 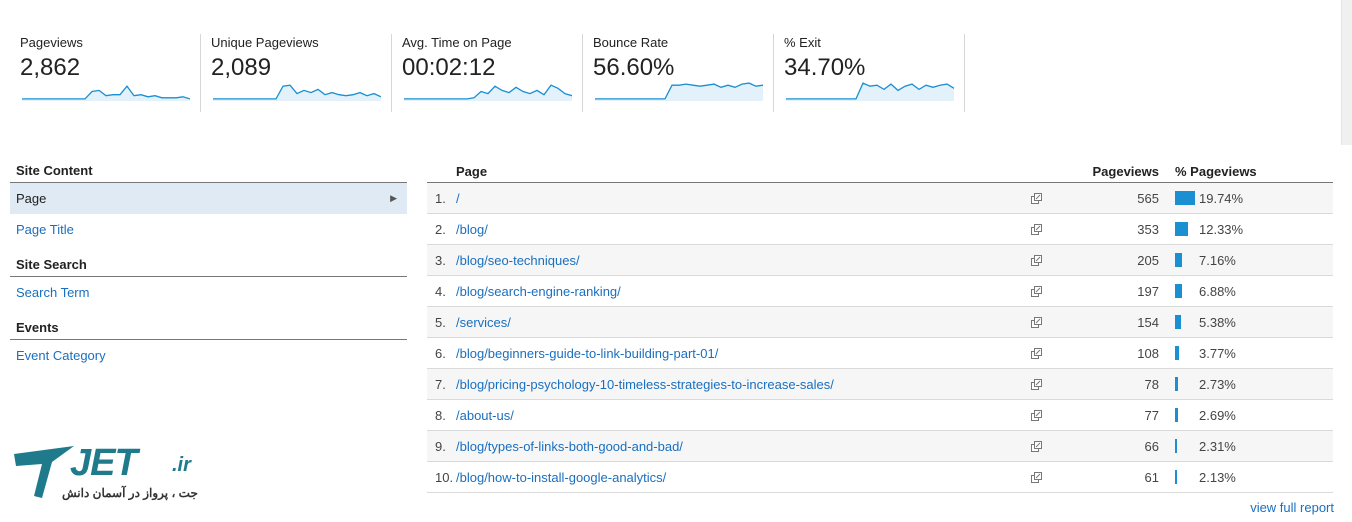 I want to click on row-pageviews: 353, so click(x=1148, y=229).